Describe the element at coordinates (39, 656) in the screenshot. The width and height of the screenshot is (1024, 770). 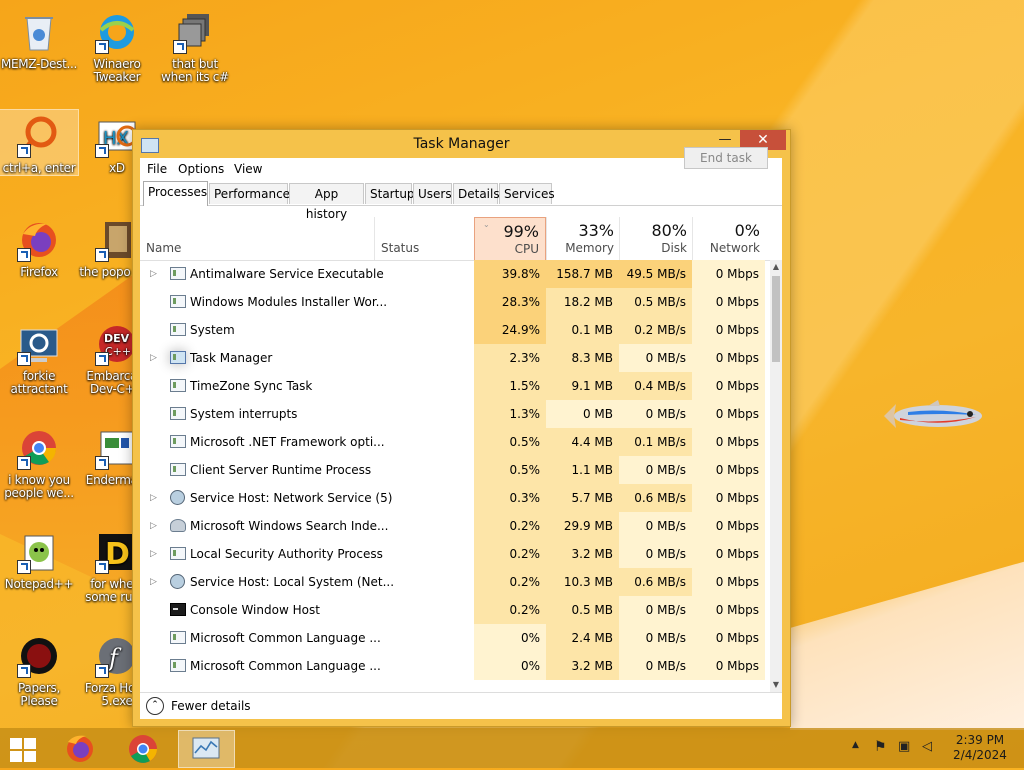
I see `papers-please-icon` at that location.